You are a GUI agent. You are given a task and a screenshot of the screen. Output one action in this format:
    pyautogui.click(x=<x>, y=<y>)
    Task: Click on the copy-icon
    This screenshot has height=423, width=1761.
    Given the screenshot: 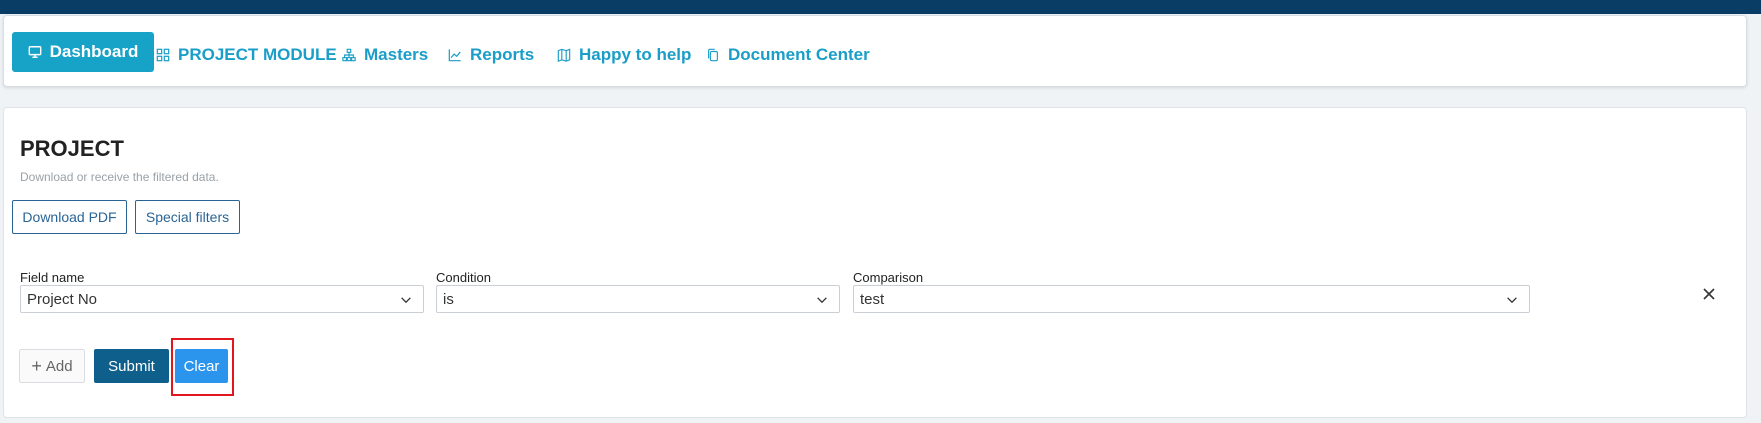 What is the action you would take?
    pyautogui.click(x=713, y=55)
    